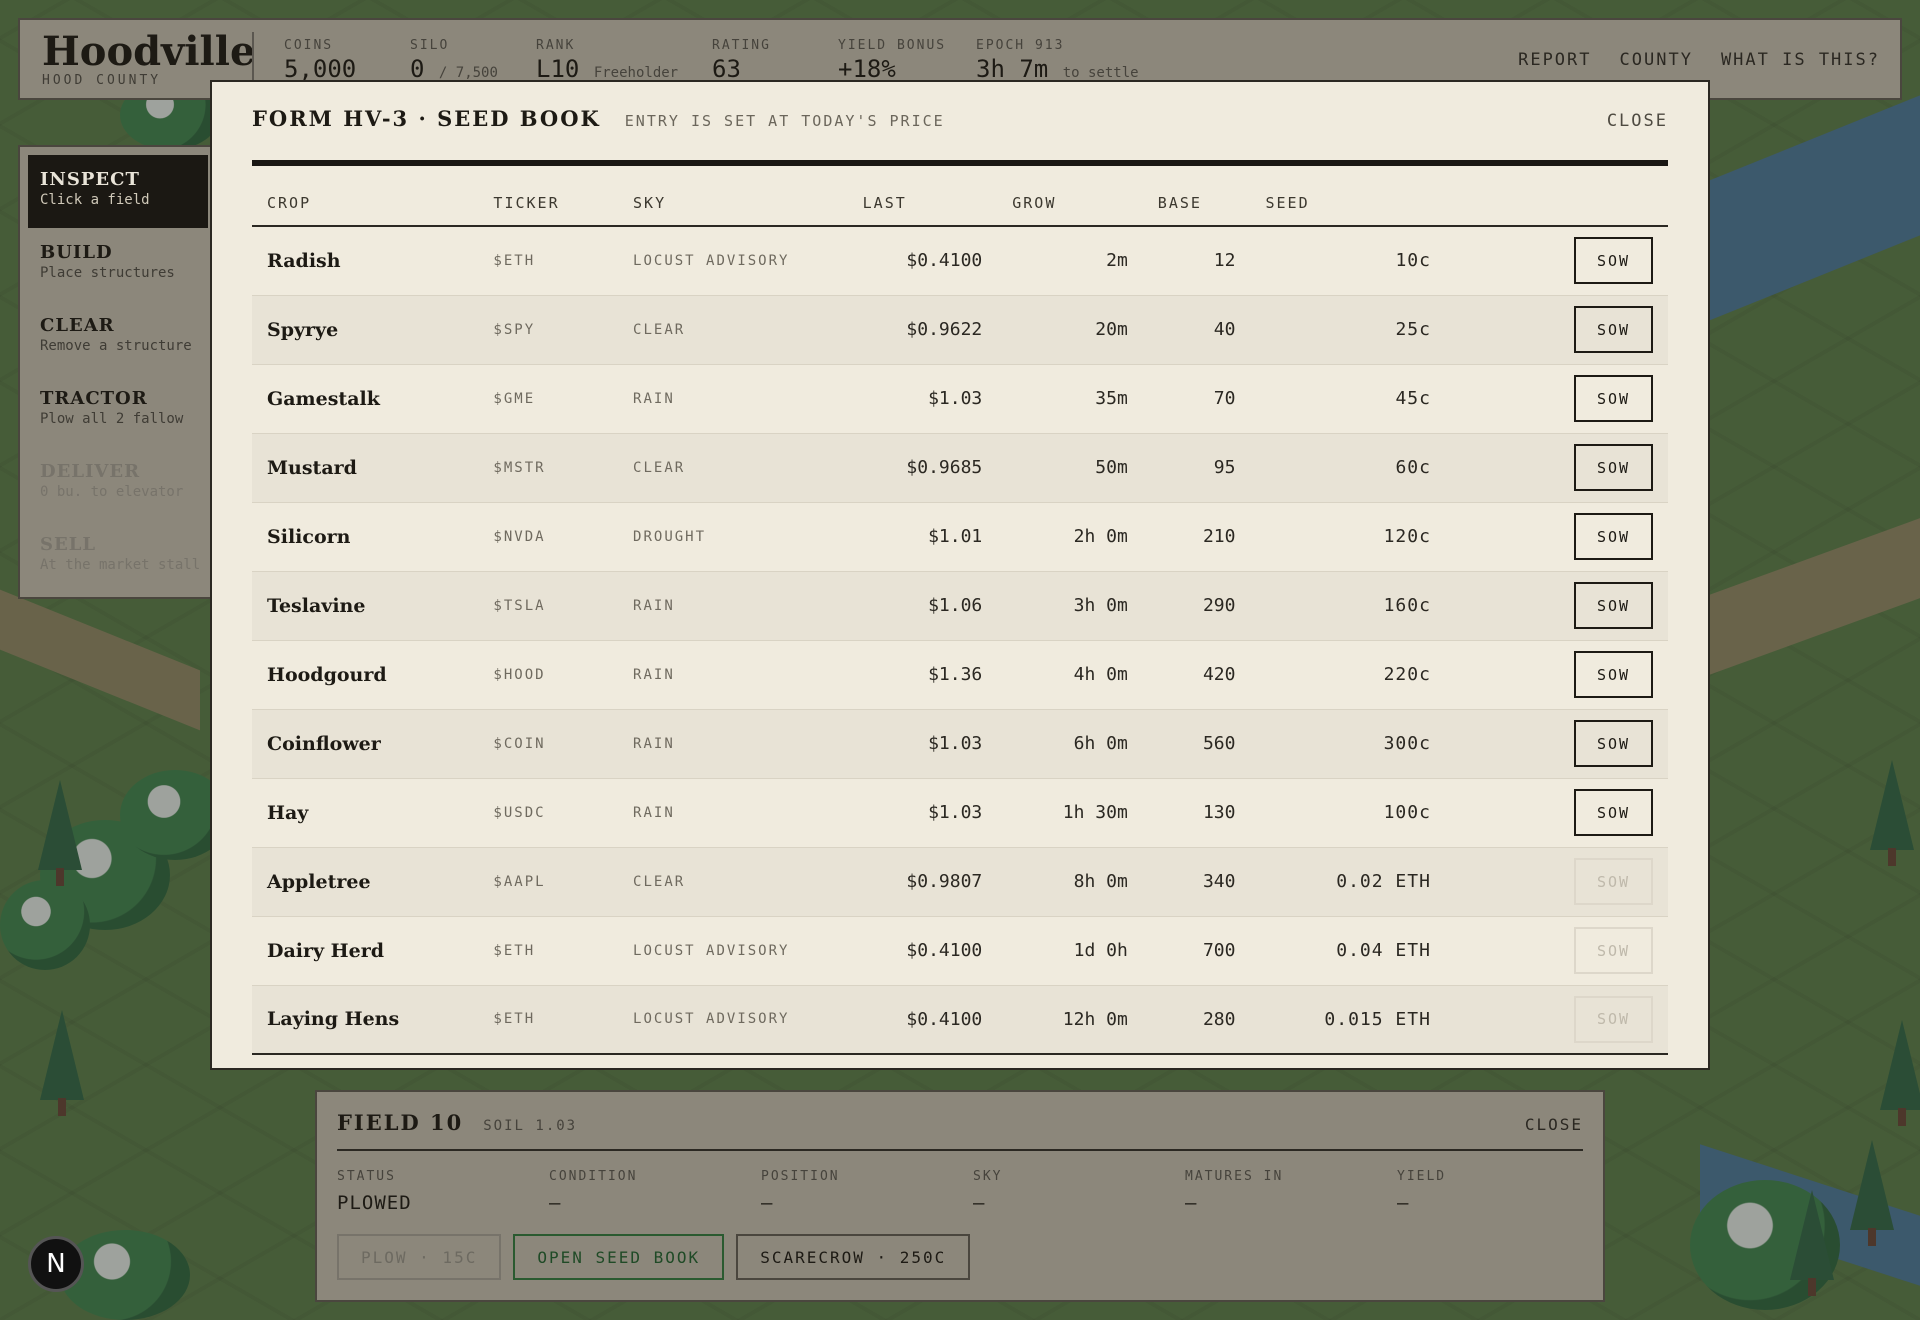 The image size is (1920, 1320). Describe the element at coordinates (1291, 1191) in the screenshot. I see `field-matures-in: MATURES IN —` at that location.